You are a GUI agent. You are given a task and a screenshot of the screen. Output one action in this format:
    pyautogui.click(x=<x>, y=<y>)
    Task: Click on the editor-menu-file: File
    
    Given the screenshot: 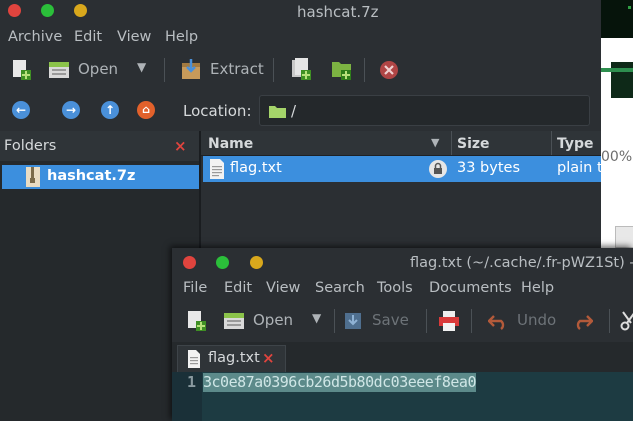 What is the action you would take?
    pyautogui.click(x=195, y=288)
    